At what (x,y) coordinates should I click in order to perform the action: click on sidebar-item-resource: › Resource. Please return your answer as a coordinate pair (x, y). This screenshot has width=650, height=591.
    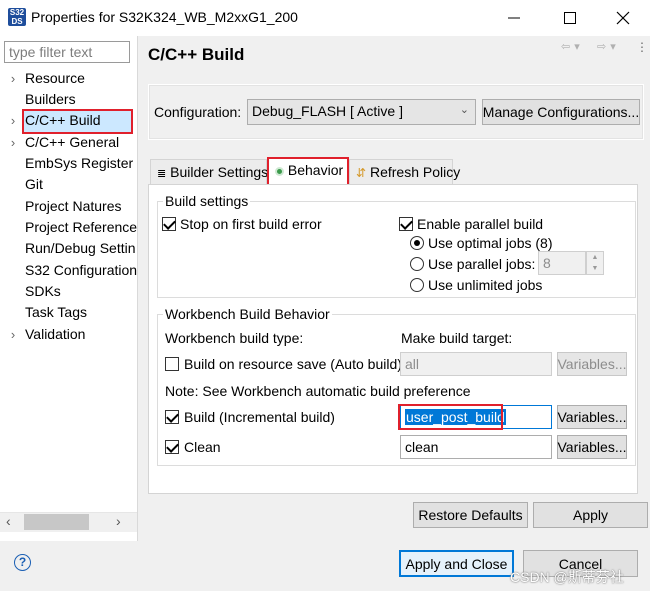
    Looking at the image, I should click on (42, 78).